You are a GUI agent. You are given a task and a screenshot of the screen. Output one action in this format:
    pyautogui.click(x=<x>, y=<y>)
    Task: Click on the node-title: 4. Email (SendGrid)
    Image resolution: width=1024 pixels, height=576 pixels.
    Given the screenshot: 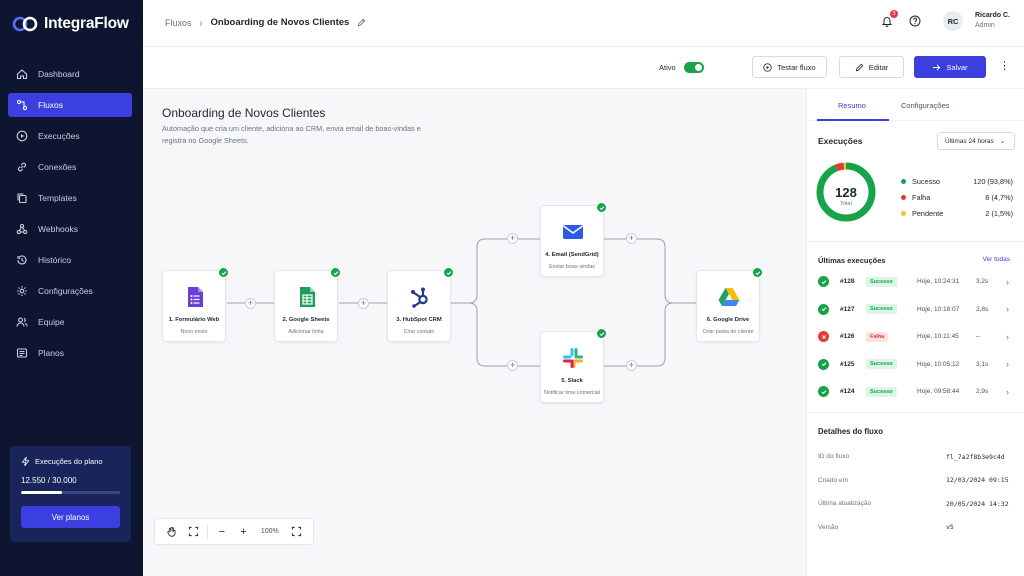 What is the action you would take?
    pyautogui.click(x=572, y=255)
    